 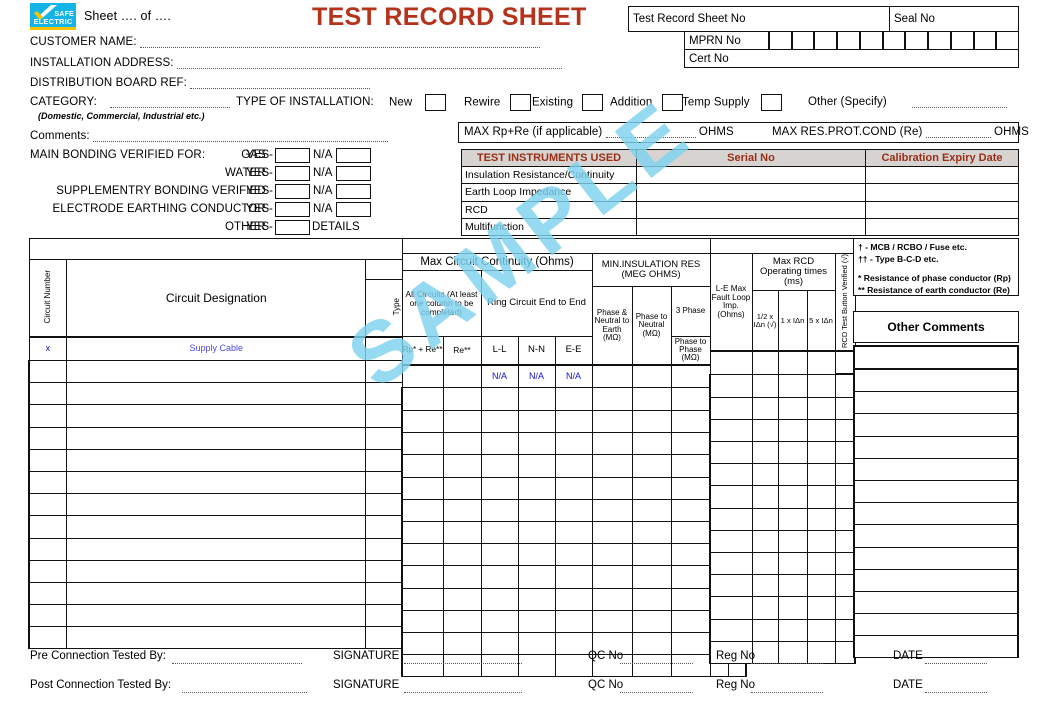 I want to click on installation-address-input, so click(x=369, y=63).